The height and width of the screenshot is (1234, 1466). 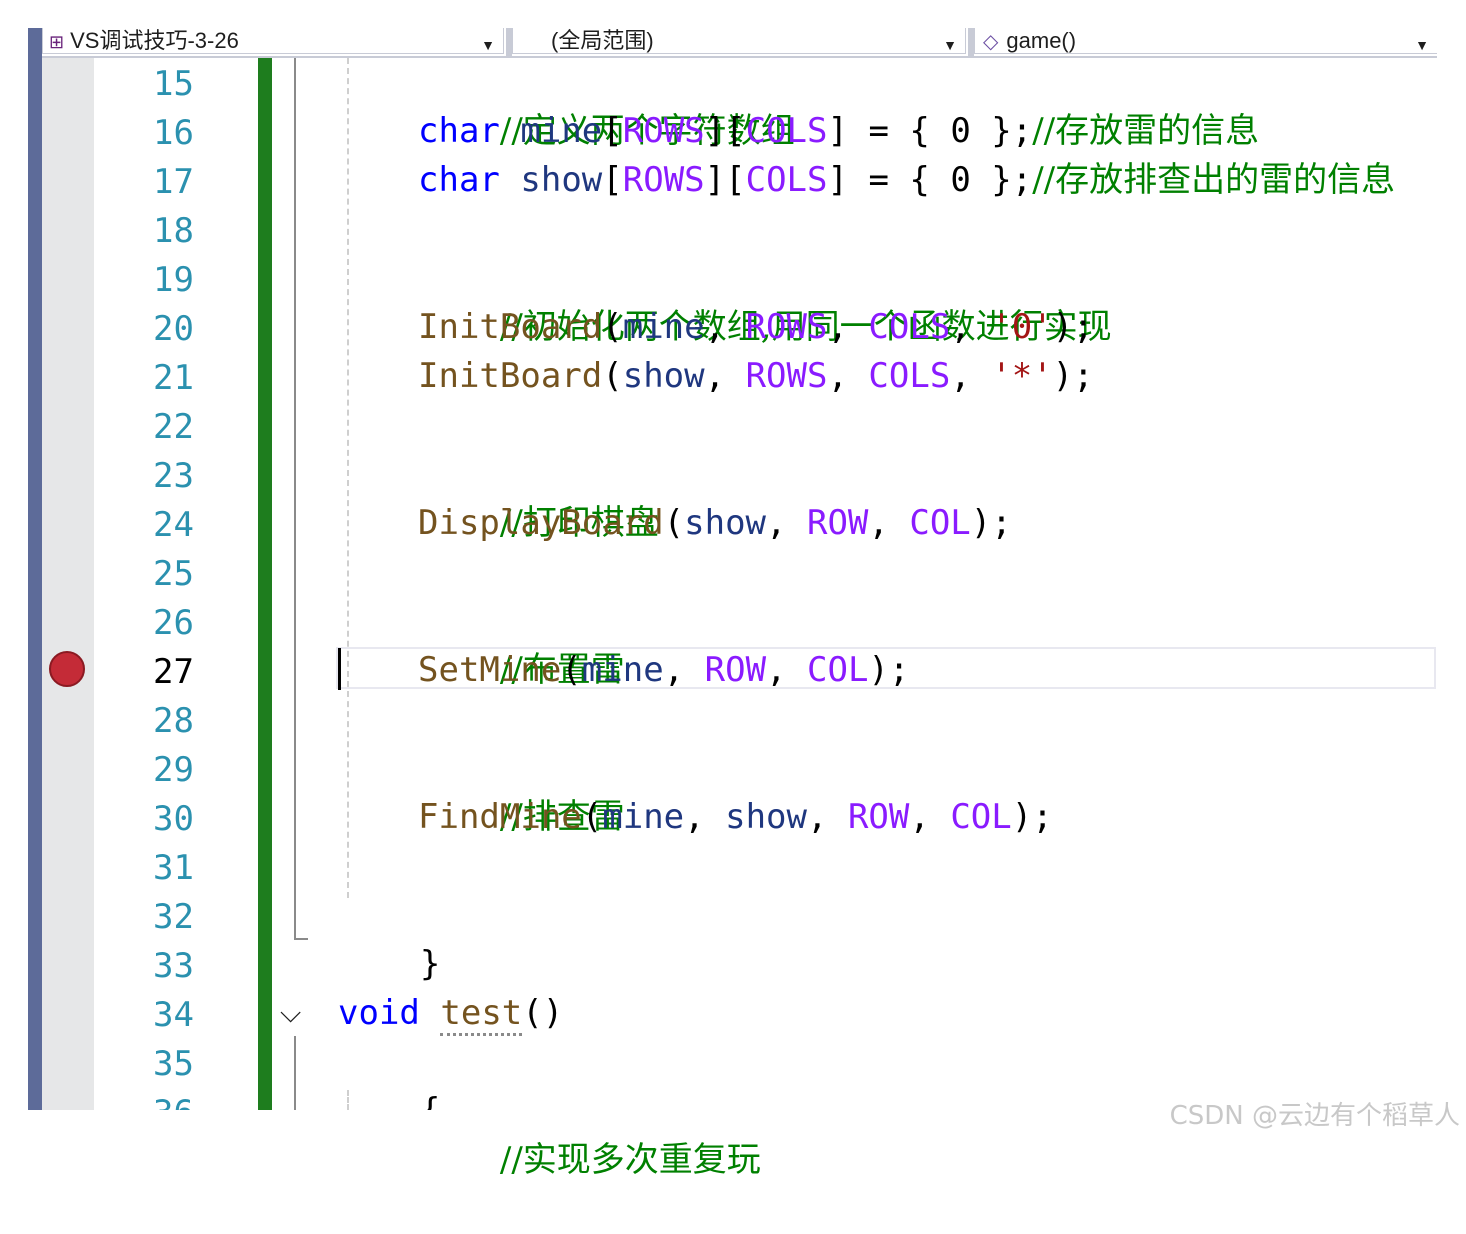 What do you see at coordinates (56, 42) in the screenshot?
I see `project-icon: ⊞` at bounding box center [56, 42].